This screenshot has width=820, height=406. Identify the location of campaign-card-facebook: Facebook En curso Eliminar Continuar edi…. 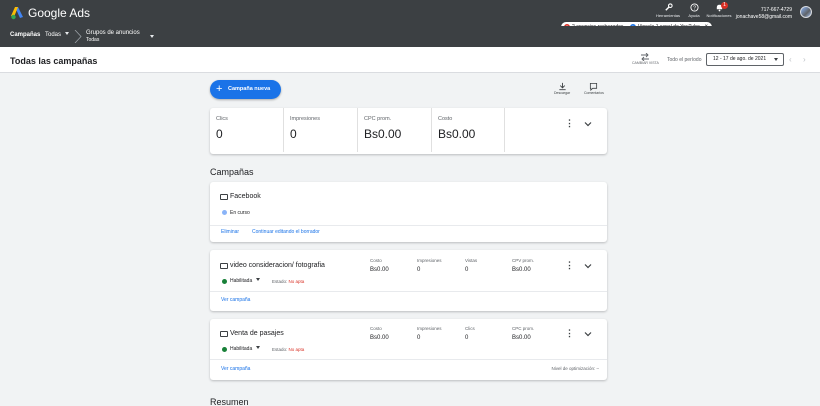
(408, 212).